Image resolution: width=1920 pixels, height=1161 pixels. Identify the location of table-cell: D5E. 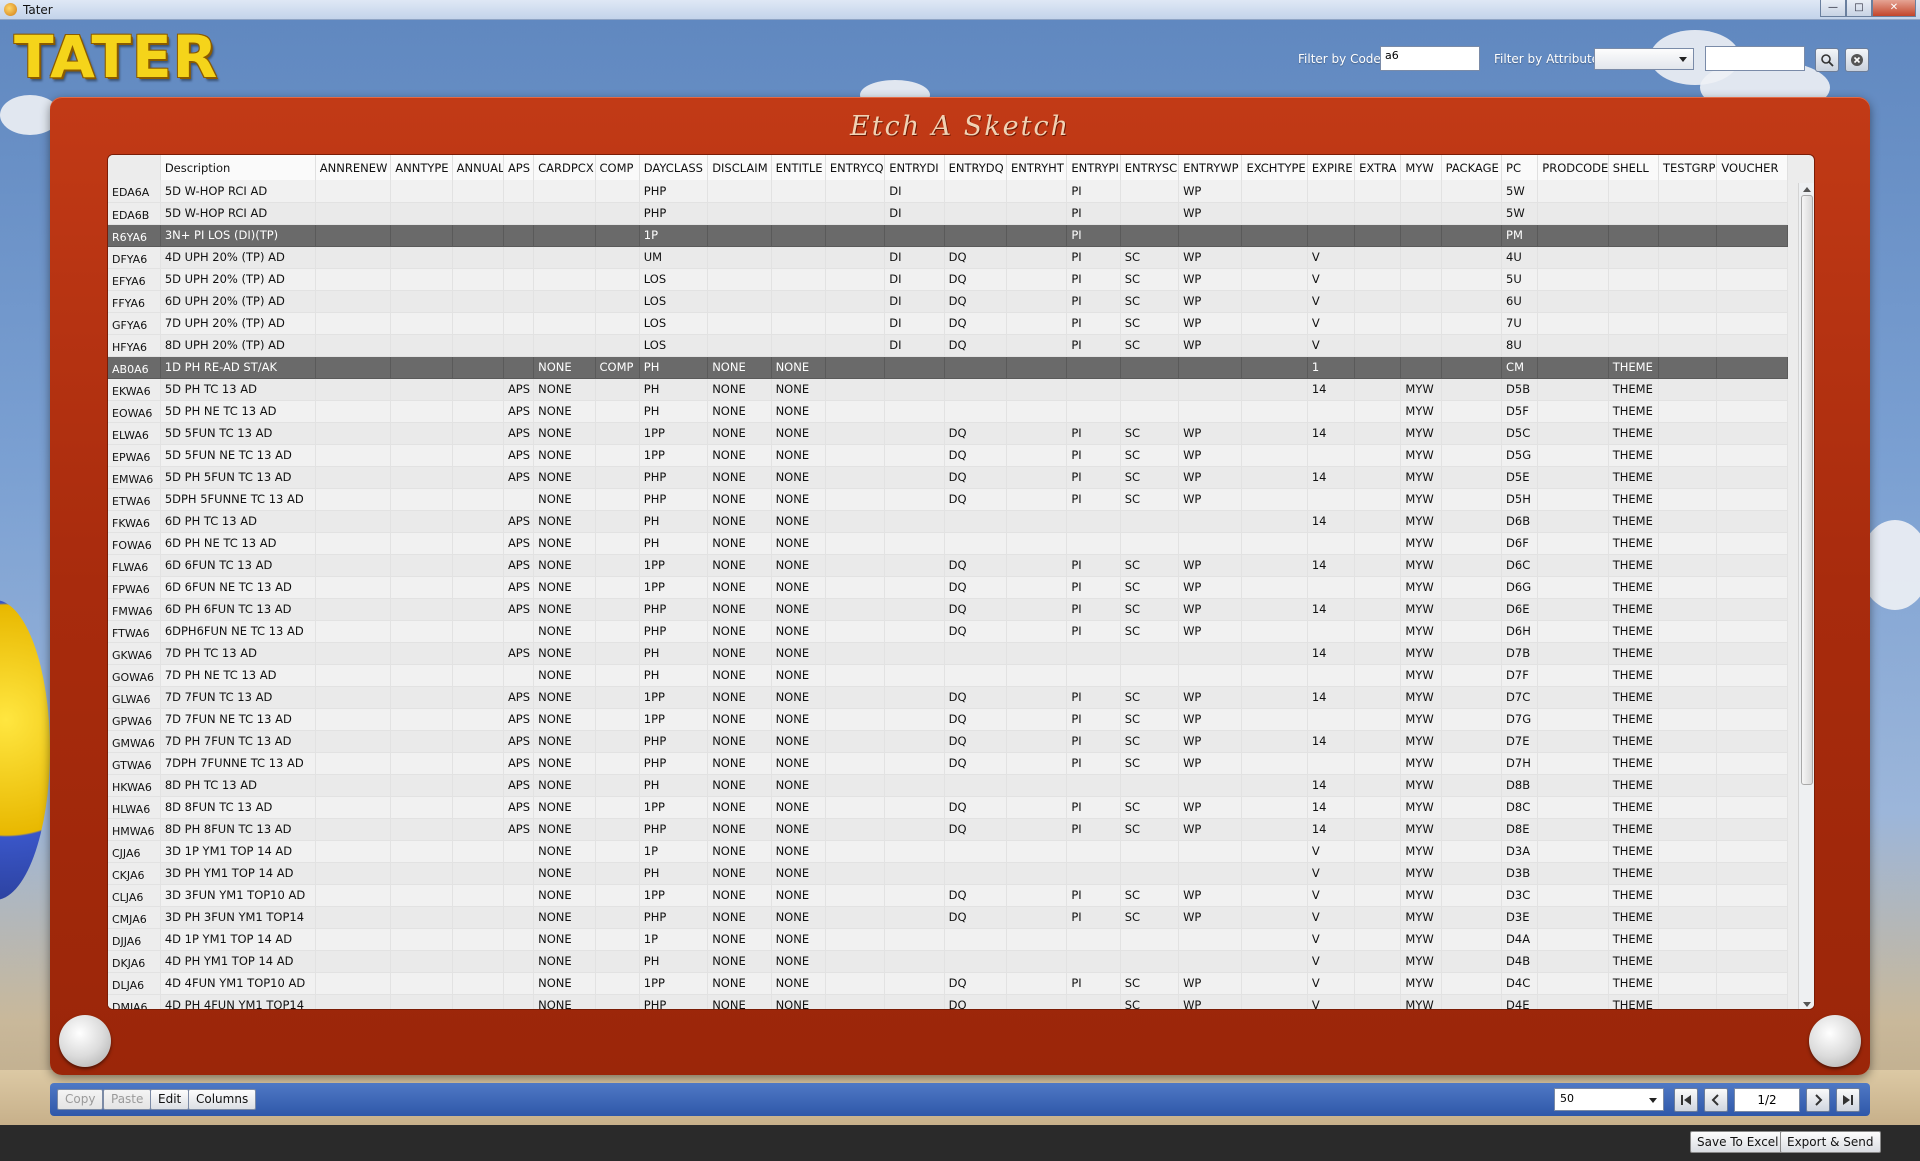
(1520, 477).